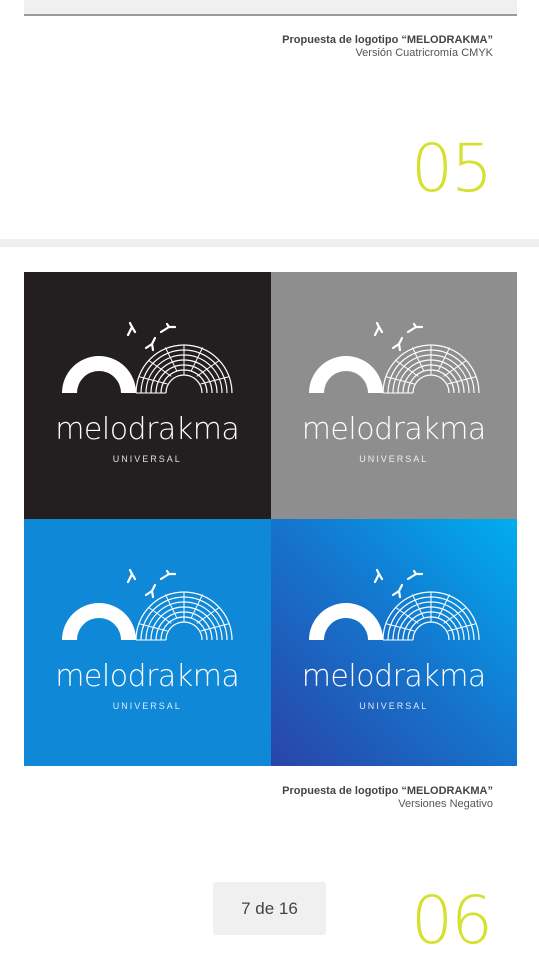 The height and width of the screenshot is (960, 539). I want to click on page-number-05: 05, so click(452, 168).